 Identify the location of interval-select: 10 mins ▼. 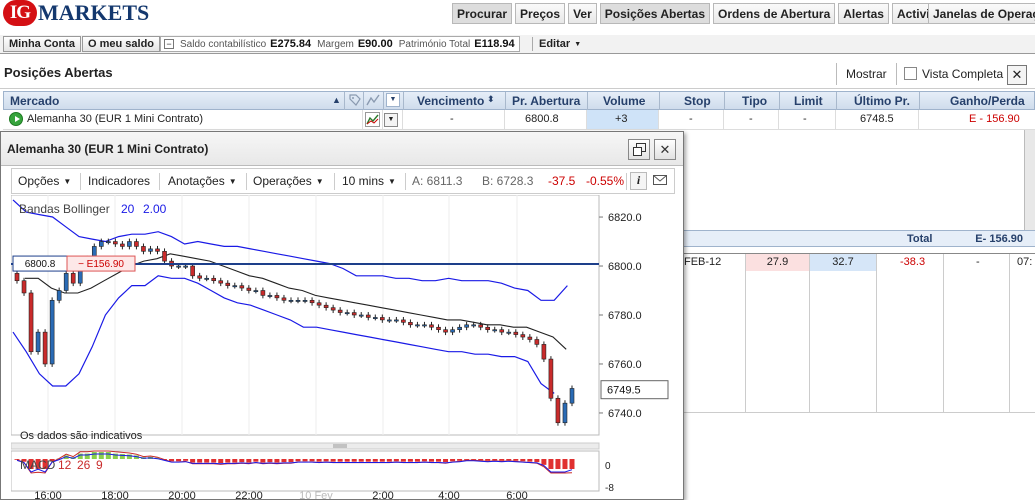
(369, 181).